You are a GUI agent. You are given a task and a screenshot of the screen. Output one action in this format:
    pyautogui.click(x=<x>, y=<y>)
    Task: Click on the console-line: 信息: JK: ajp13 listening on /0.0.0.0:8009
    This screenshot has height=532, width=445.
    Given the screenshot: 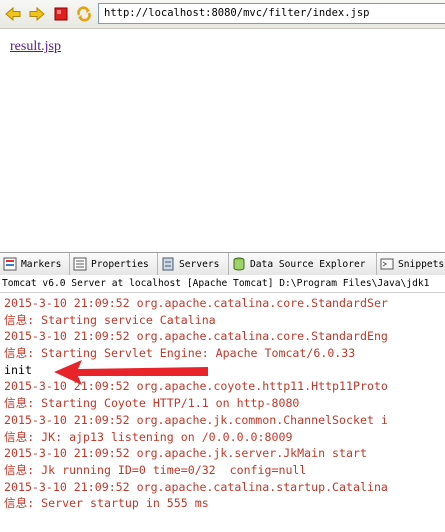 What is the action you would take?
    pyautogui.click(x=148, y=436)
    